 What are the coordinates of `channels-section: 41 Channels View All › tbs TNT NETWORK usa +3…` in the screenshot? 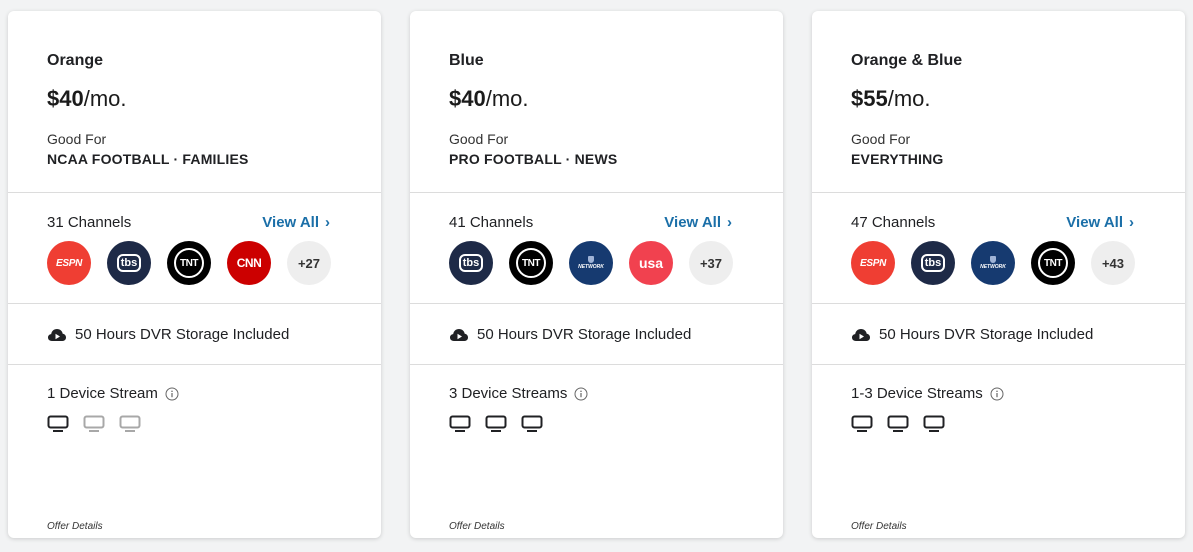 It's located at (596, 248).